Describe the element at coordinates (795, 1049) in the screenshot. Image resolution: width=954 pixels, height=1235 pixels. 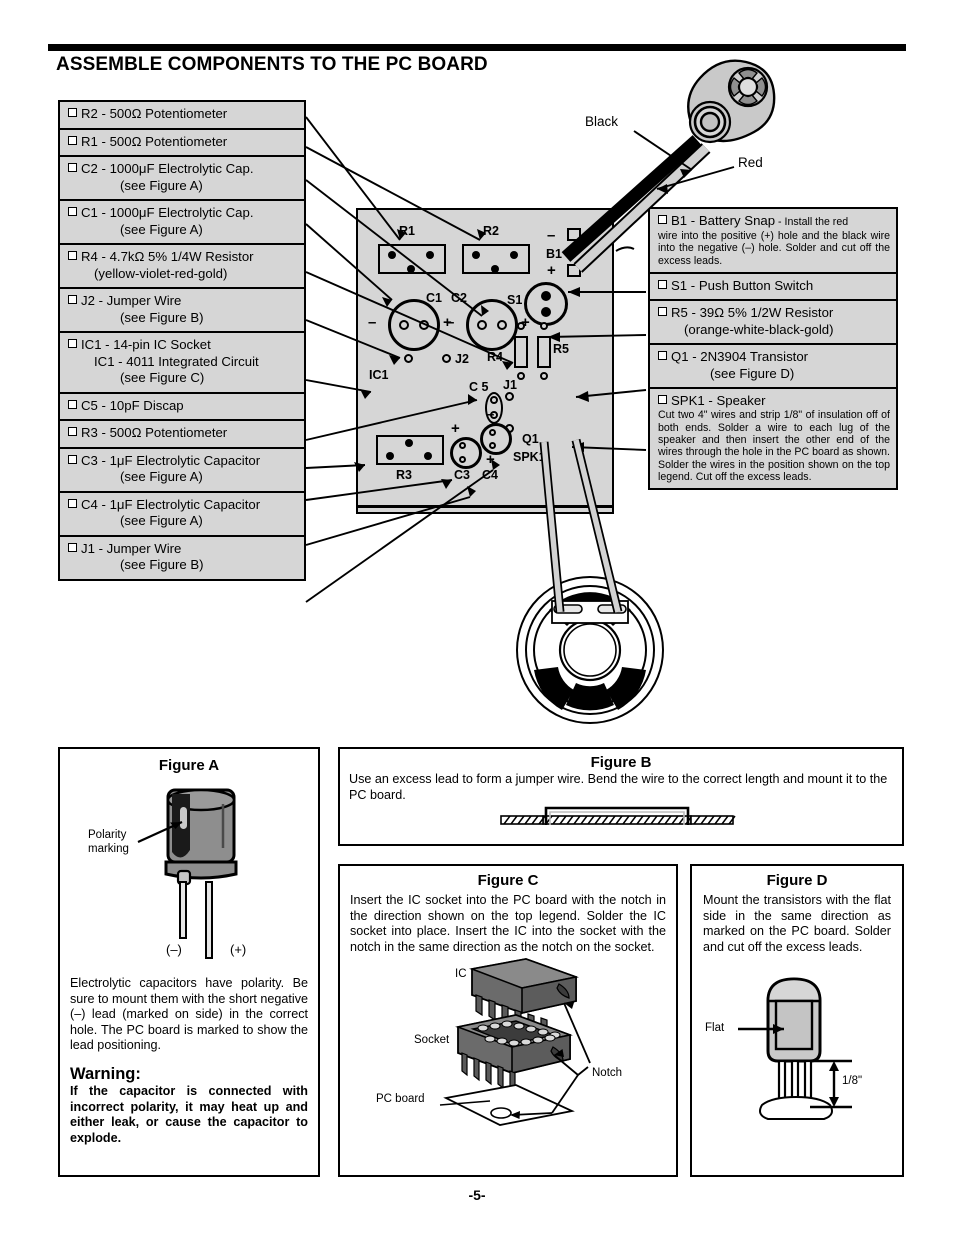
I see `figure-d-transistor-illustration` at that location.